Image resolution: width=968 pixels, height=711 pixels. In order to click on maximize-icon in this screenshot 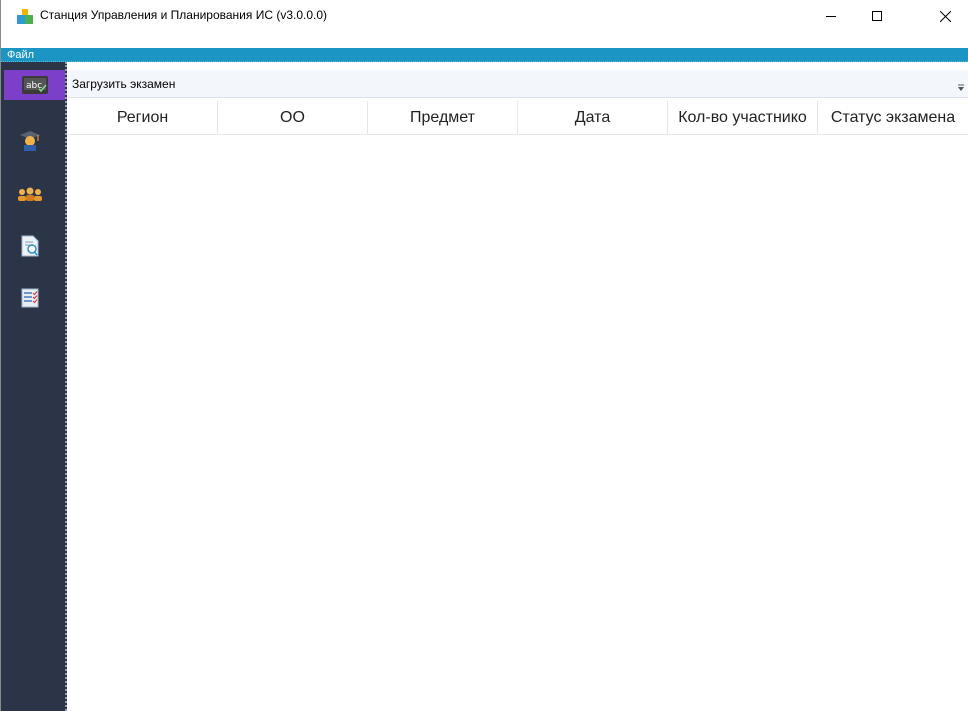, I will do `click(877, 16)`.